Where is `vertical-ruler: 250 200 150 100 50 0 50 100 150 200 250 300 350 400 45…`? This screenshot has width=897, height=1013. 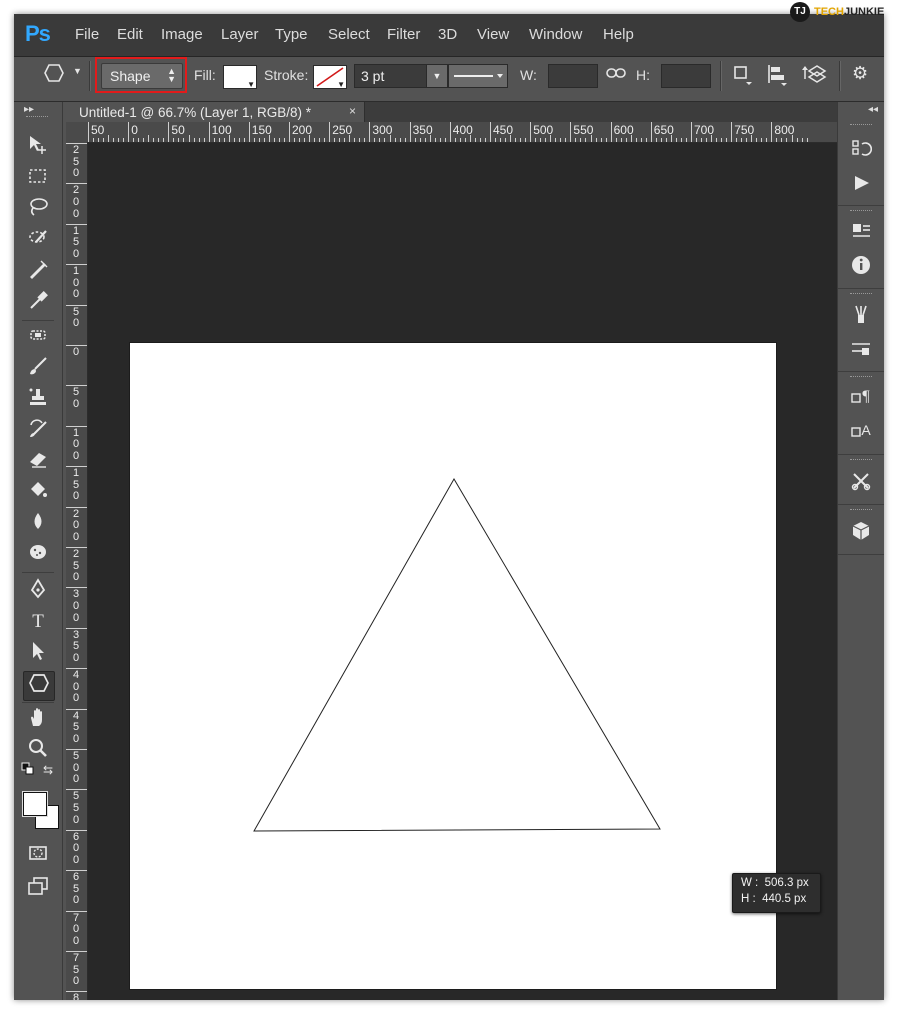
vertical-ruler: 250 200 150 100 50 0 50 100 150 200 250 300 350 400 45… is located at coordinates (77, 571).